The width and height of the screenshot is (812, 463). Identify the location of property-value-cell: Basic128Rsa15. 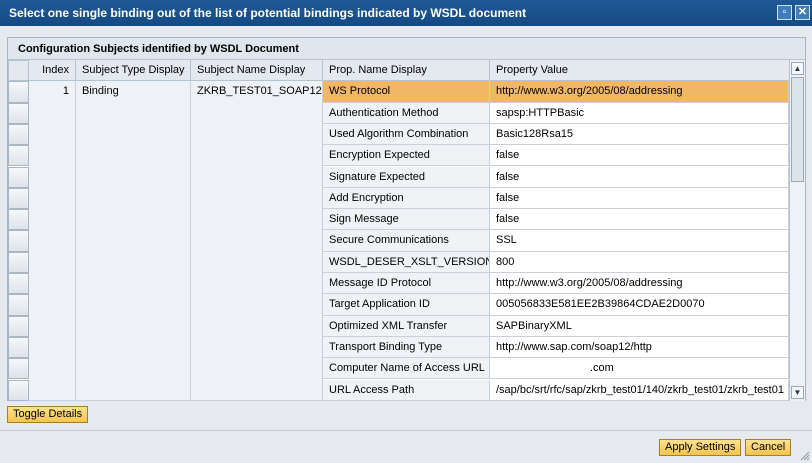
(639, 134).